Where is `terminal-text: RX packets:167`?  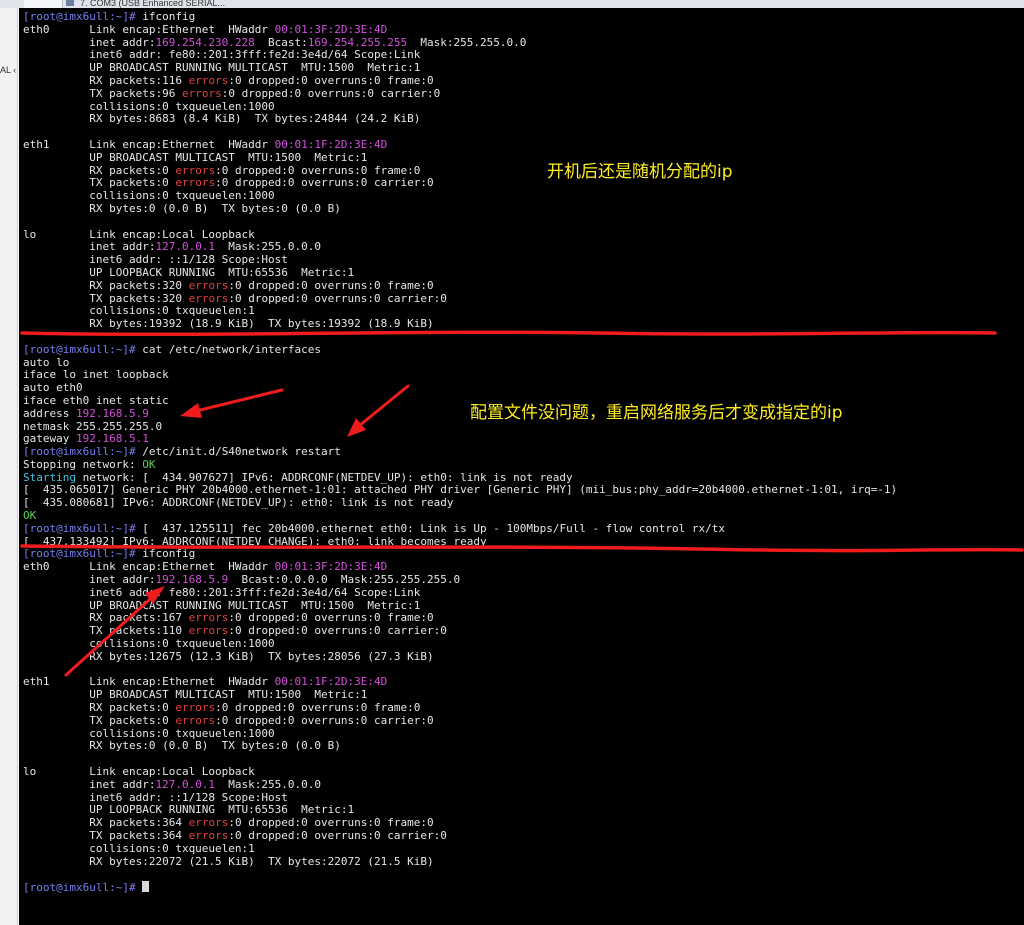 terminal-text: RX packets:167 is located at coordinates (106, 618).